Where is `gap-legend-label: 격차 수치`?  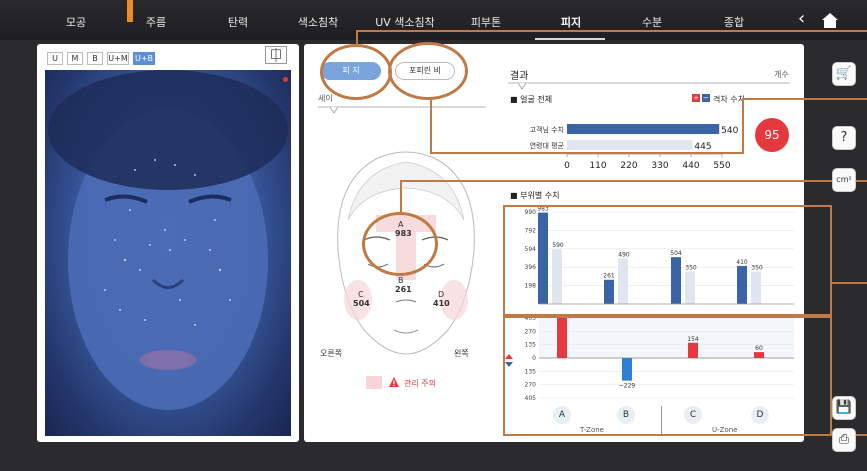
gap-legend-label: 격차 수치 is located at coordinates (729, 99).